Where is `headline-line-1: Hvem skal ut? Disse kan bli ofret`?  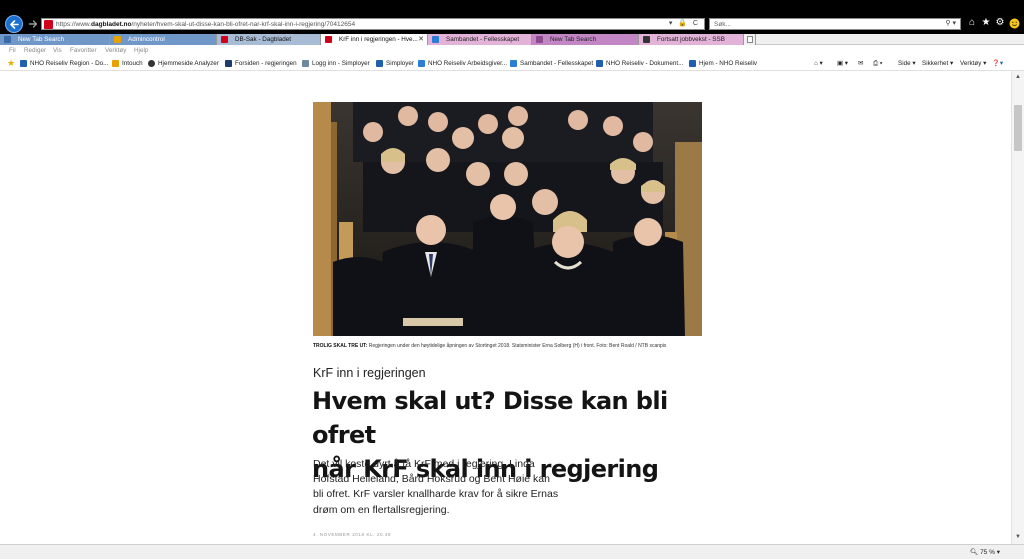 headline-line-1: Hvem skal ut? Disse kan bli ofret is located at coordinates (490, 418).